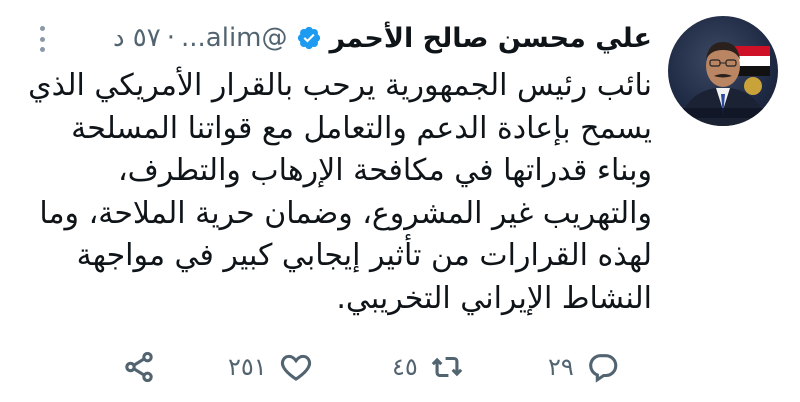 The height and width of the screenshot is (402, 800). I want to click on tweet-actions: ٢٥١ ٤٥ ٢٩, so click(370, 367).